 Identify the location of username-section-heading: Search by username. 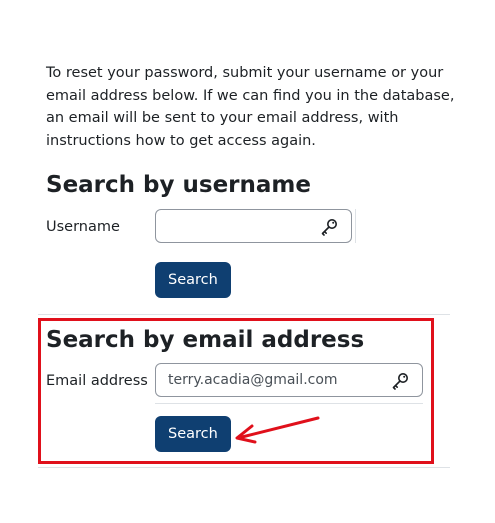
(178, 185).